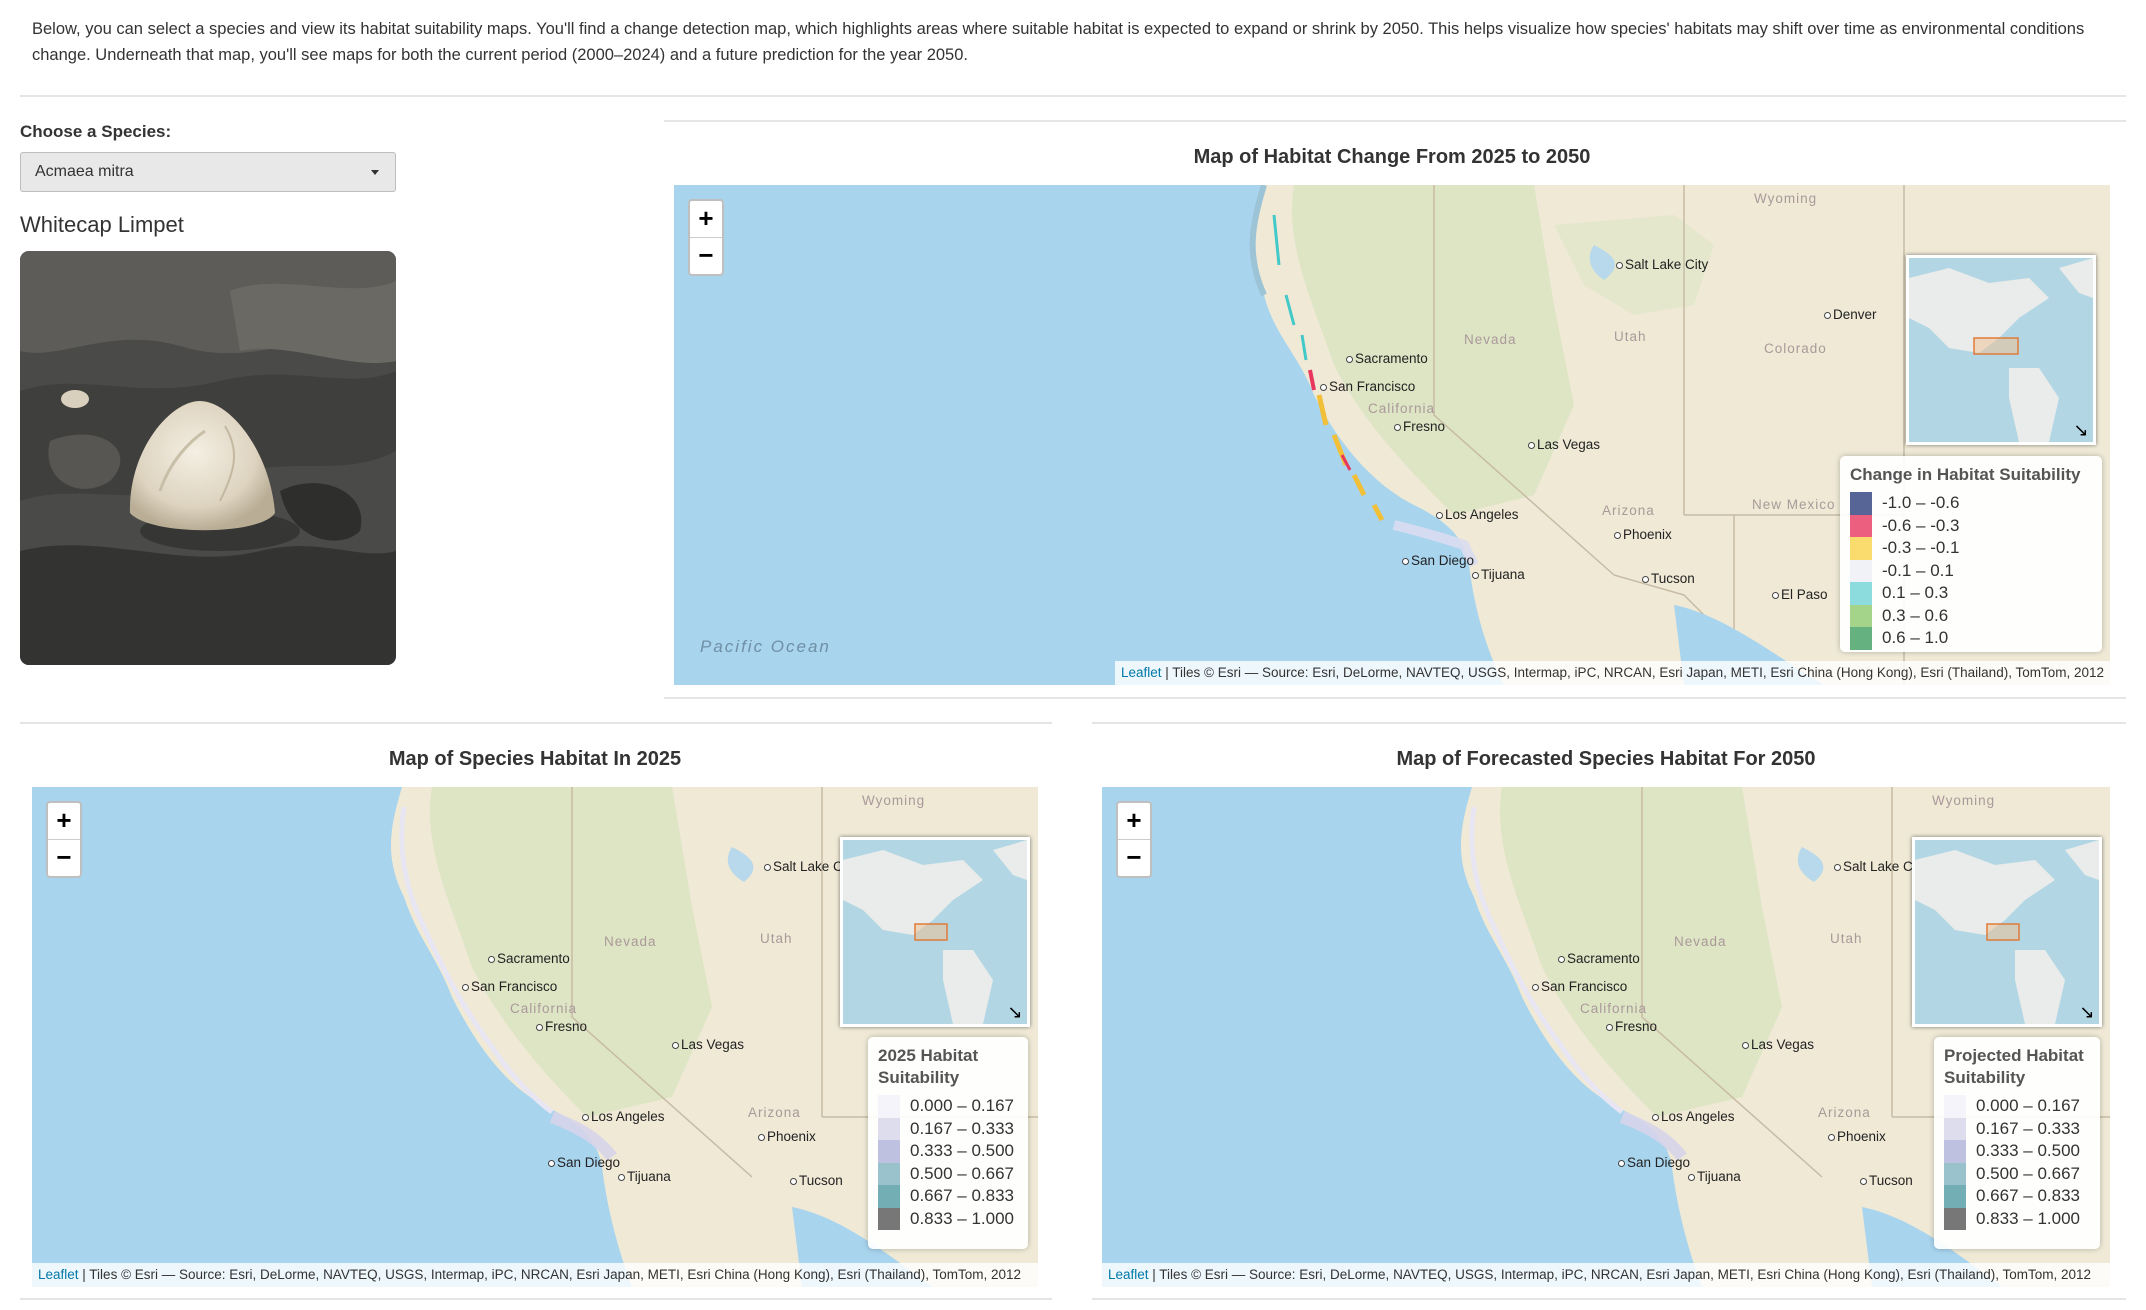 The width and height of the screenshot is (2146, 1310). Describe the element at coordinates (84, 171) in the screenshot. I see `species-select-value: Acmaea mitra` at that location.